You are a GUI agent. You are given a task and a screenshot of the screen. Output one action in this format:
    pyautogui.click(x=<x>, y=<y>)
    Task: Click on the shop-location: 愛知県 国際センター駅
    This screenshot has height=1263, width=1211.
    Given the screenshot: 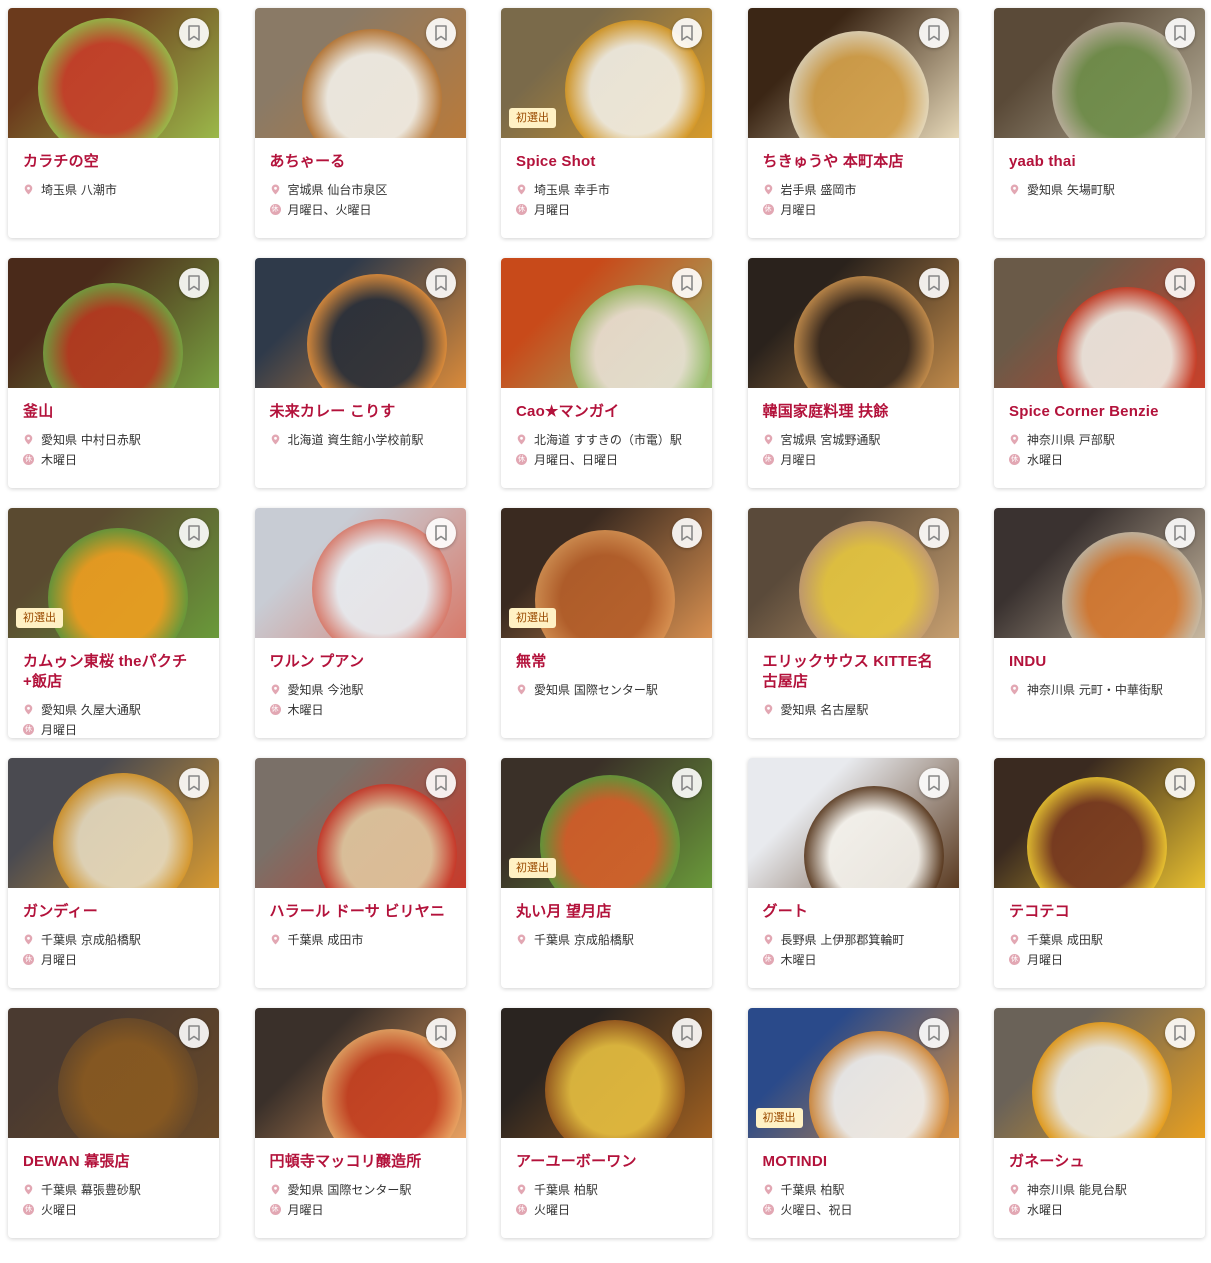 What is the action you would take?
    pyautogui.click(x=360, y=1189)
    